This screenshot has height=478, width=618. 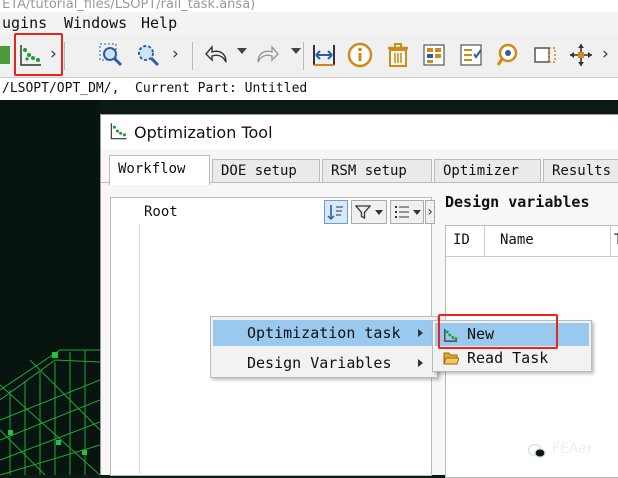 What do you see at coordinates (517, 202) in the screenshot?
I see `design-variables-title: Design variables` at bounding box center [517, 202].